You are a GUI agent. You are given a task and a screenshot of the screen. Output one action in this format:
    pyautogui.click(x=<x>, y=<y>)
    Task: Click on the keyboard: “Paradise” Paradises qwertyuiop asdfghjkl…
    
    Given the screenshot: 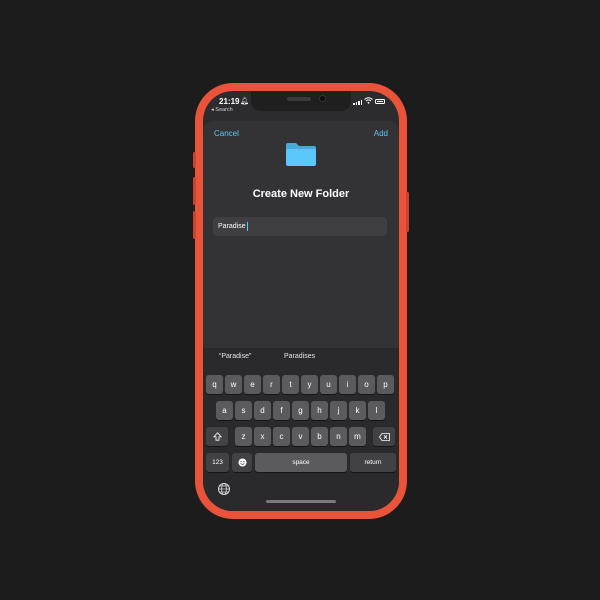 What is the action you would take?
    pyautogui.click(x=301, y=429)
    